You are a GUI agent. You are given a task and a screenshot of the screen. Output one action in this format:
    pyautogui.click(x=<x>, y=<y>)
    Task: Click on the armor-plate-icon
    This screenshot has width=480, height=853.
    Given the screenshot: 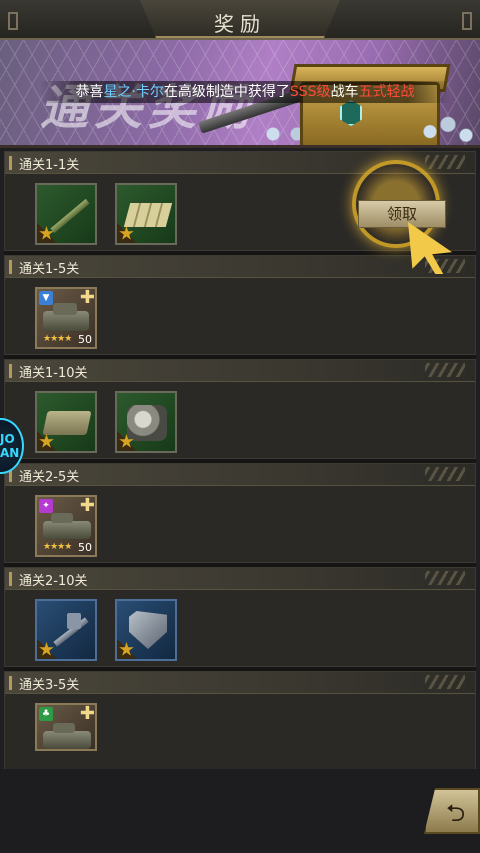 What is the action you would take?
    pyautogui.click(x=148, y=215)
    